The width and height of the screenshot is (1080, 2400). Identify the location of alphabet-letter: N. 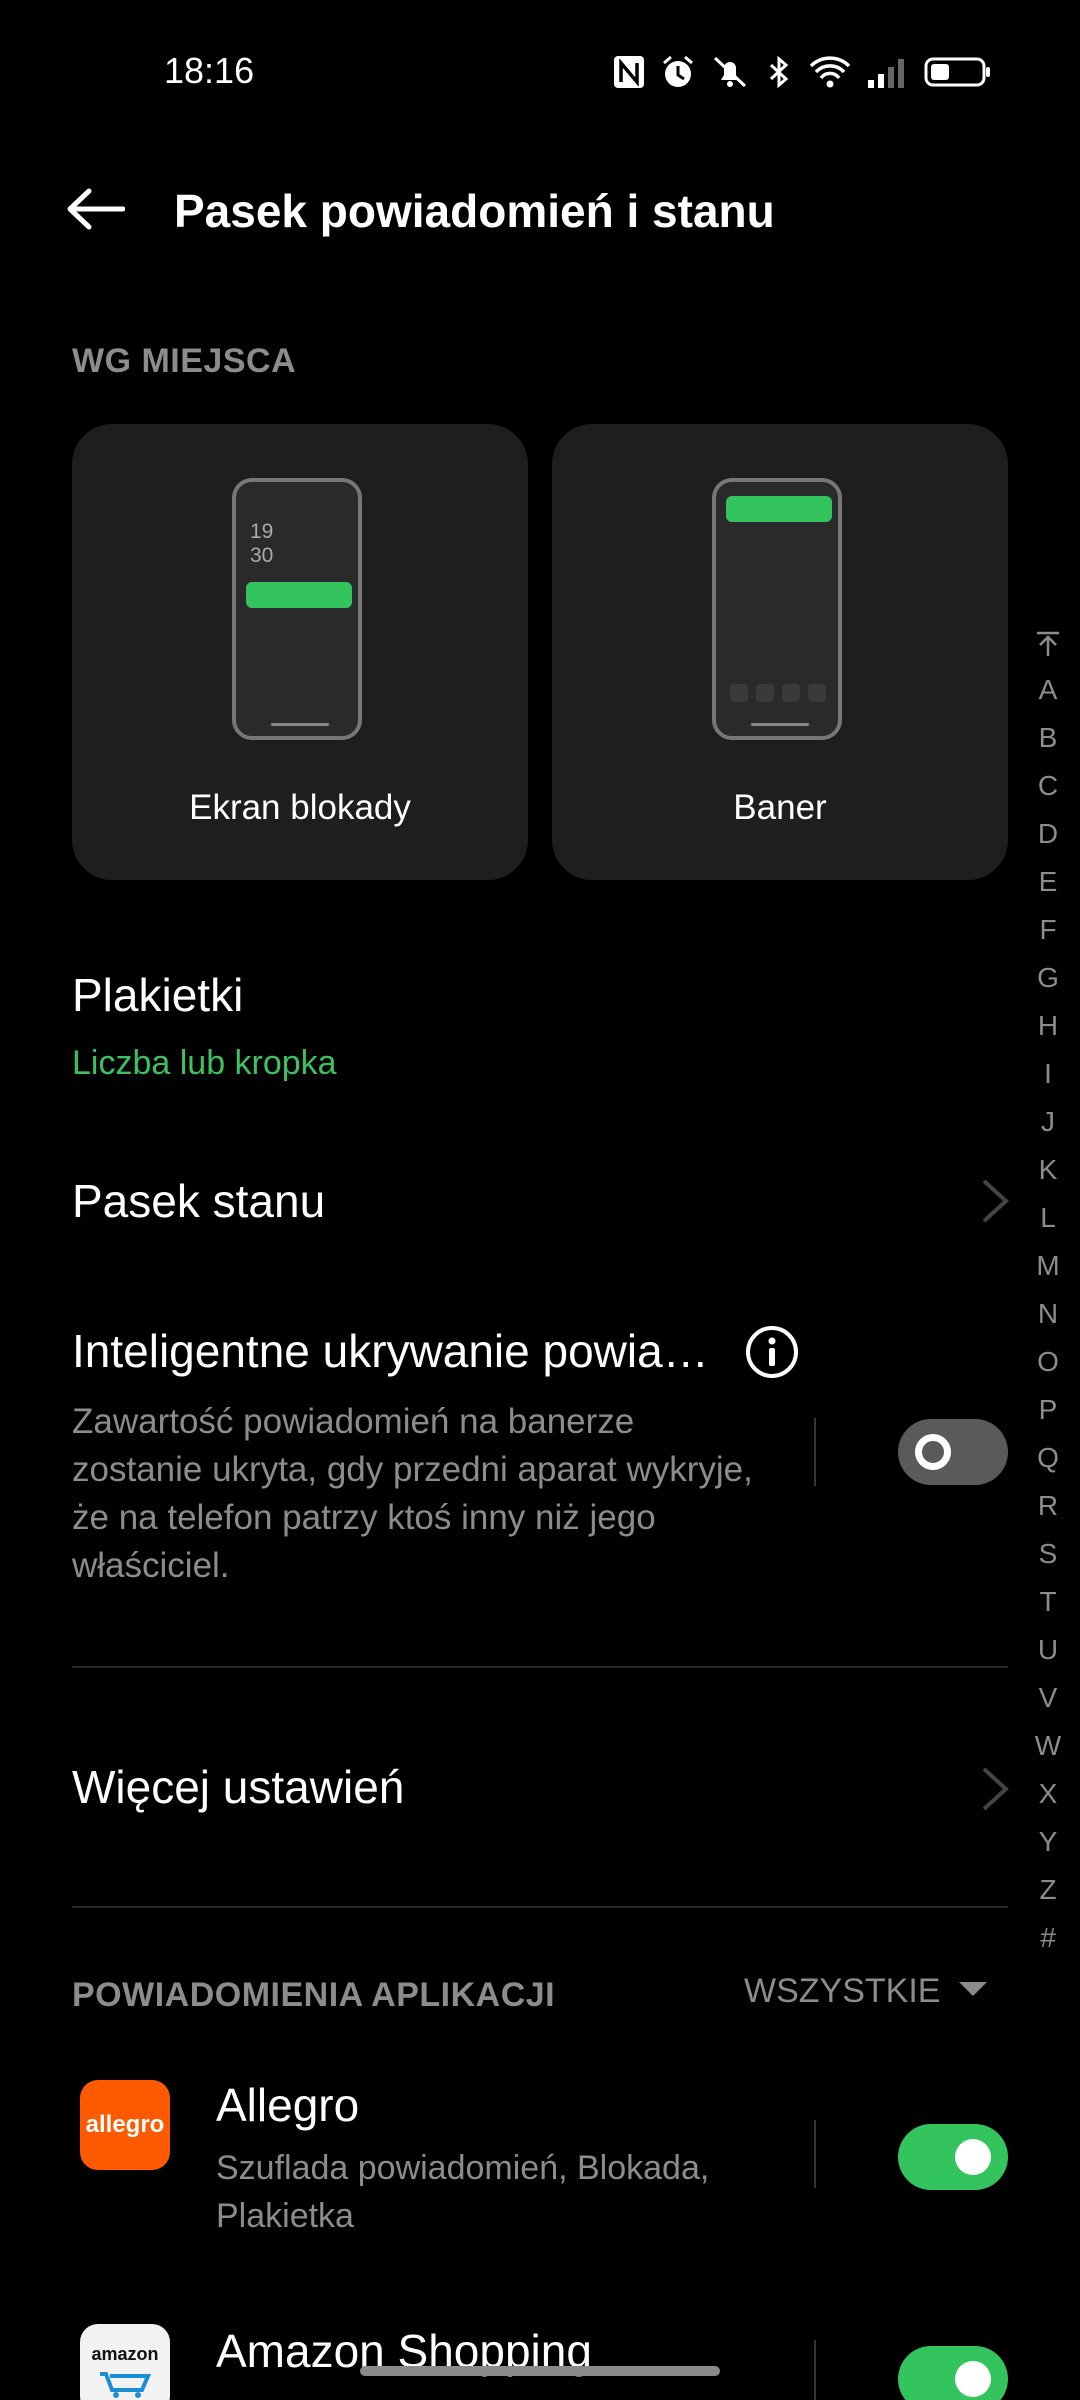
(1048, 1314).